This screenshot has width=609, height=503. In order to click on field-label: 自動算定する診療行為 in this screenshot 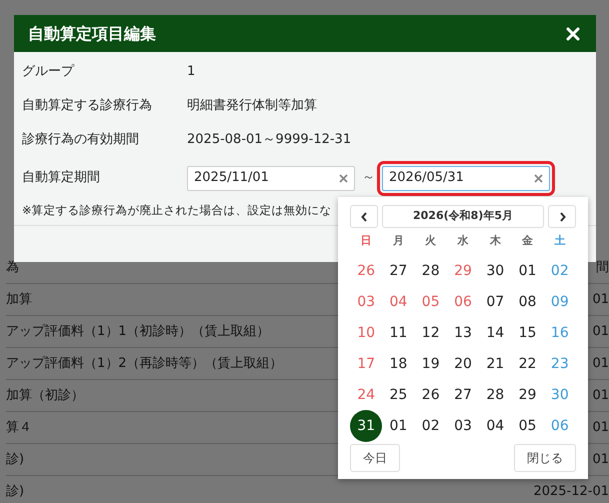, I will do `click(87, 106)`.